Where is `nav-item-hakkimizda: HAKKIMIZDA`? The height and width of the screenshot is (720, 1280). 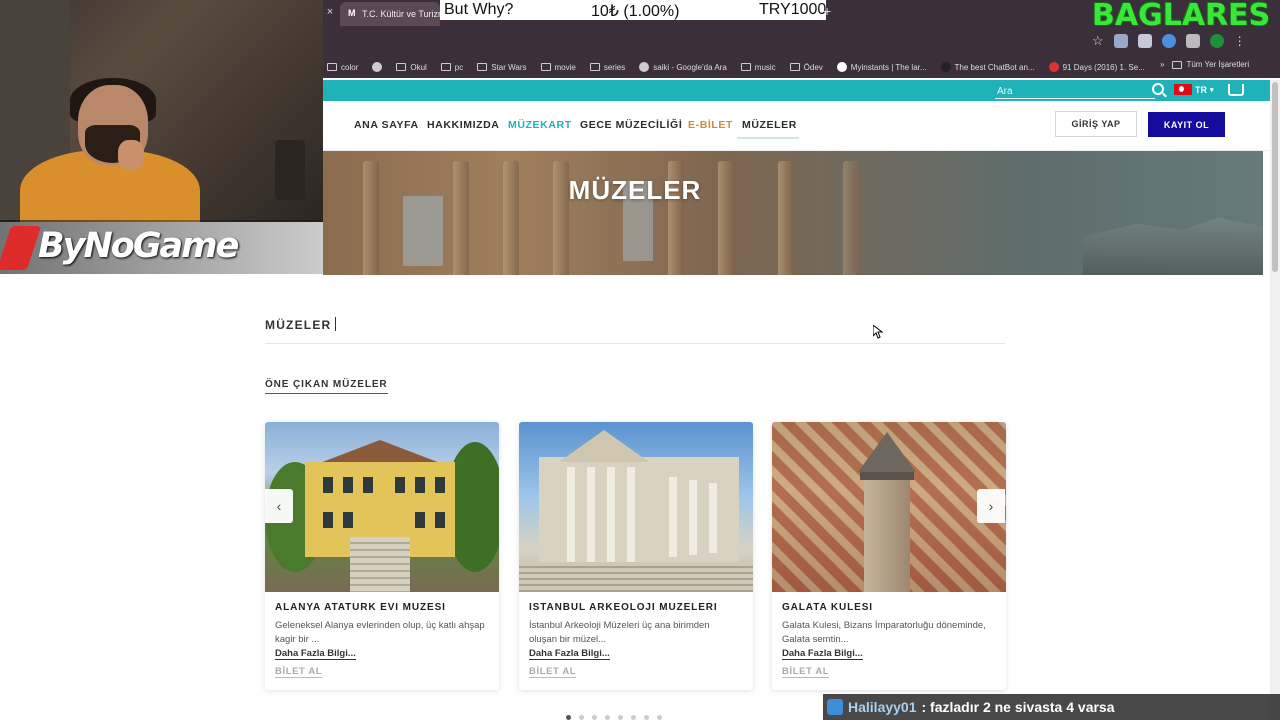 nav-item-hakkimizda: HAKKIMIZDA is located at coordinates (463, 125).